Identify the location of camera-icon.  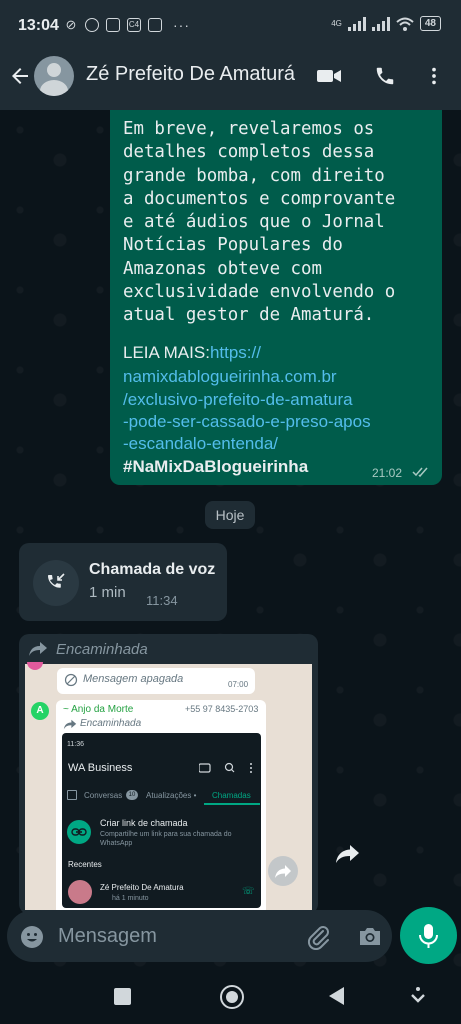
(370, 936).